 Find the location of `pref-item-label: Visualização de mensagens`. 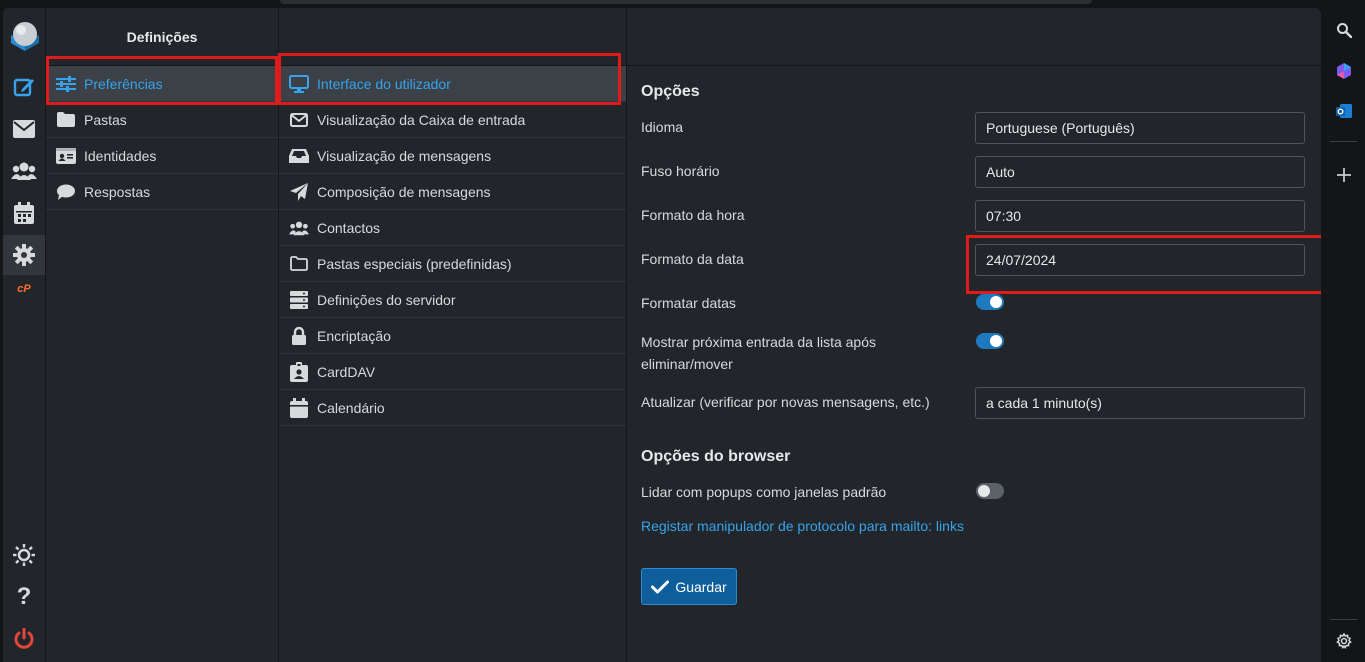

pref-item-label: Visualização de mensagens is located at coordinates (404, 155).